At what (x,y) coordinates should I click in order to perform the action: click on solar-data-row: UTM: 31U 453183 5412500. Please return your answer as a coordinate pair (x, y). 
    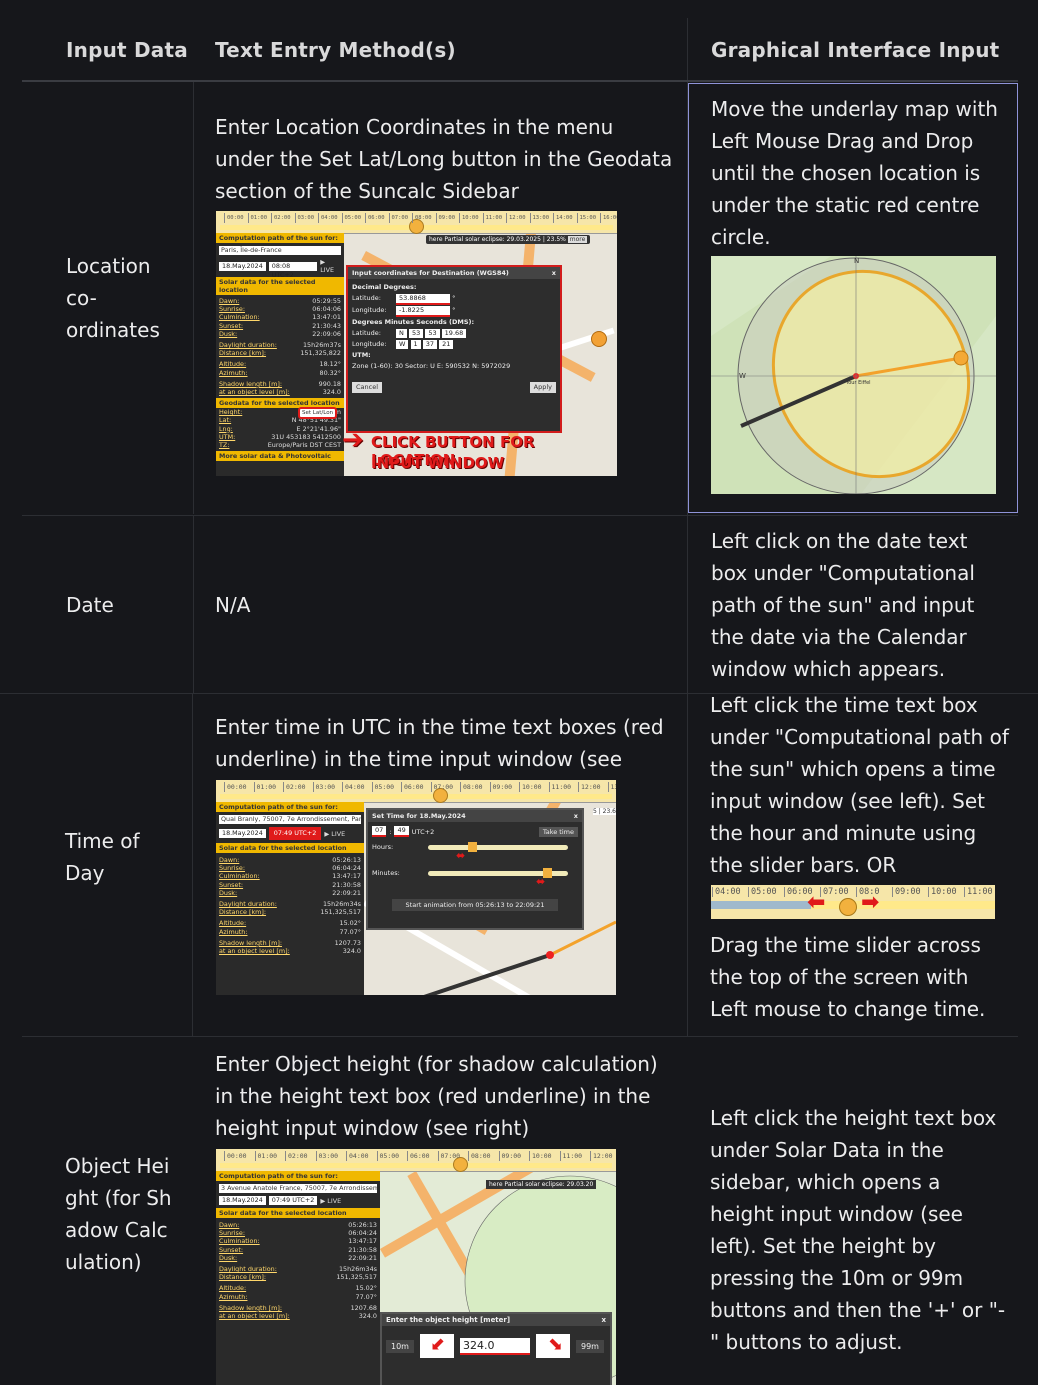
    Looking at the image, I should click on (280, 436).